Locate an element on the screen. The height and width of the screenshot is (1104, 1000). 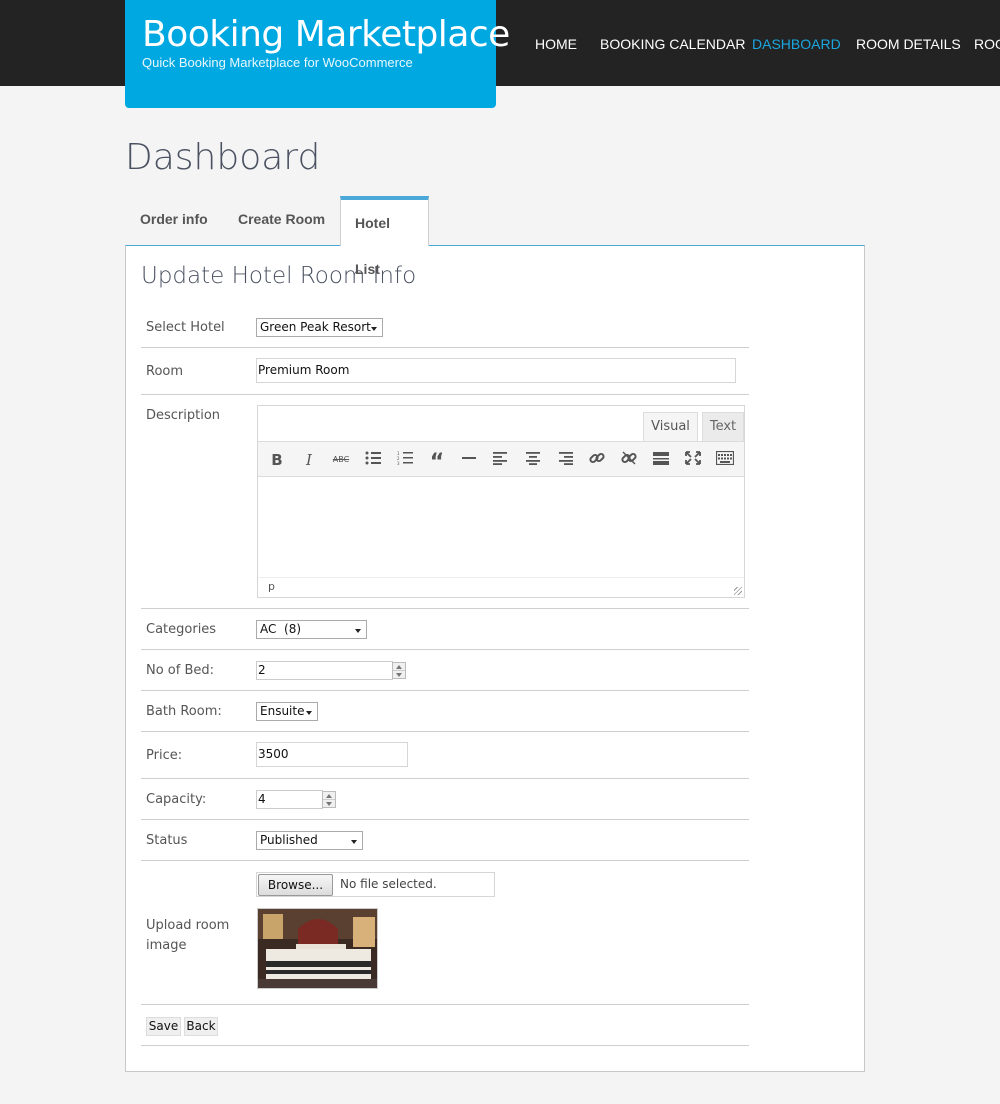
align-left-icon is located at coordinates (501, 460).